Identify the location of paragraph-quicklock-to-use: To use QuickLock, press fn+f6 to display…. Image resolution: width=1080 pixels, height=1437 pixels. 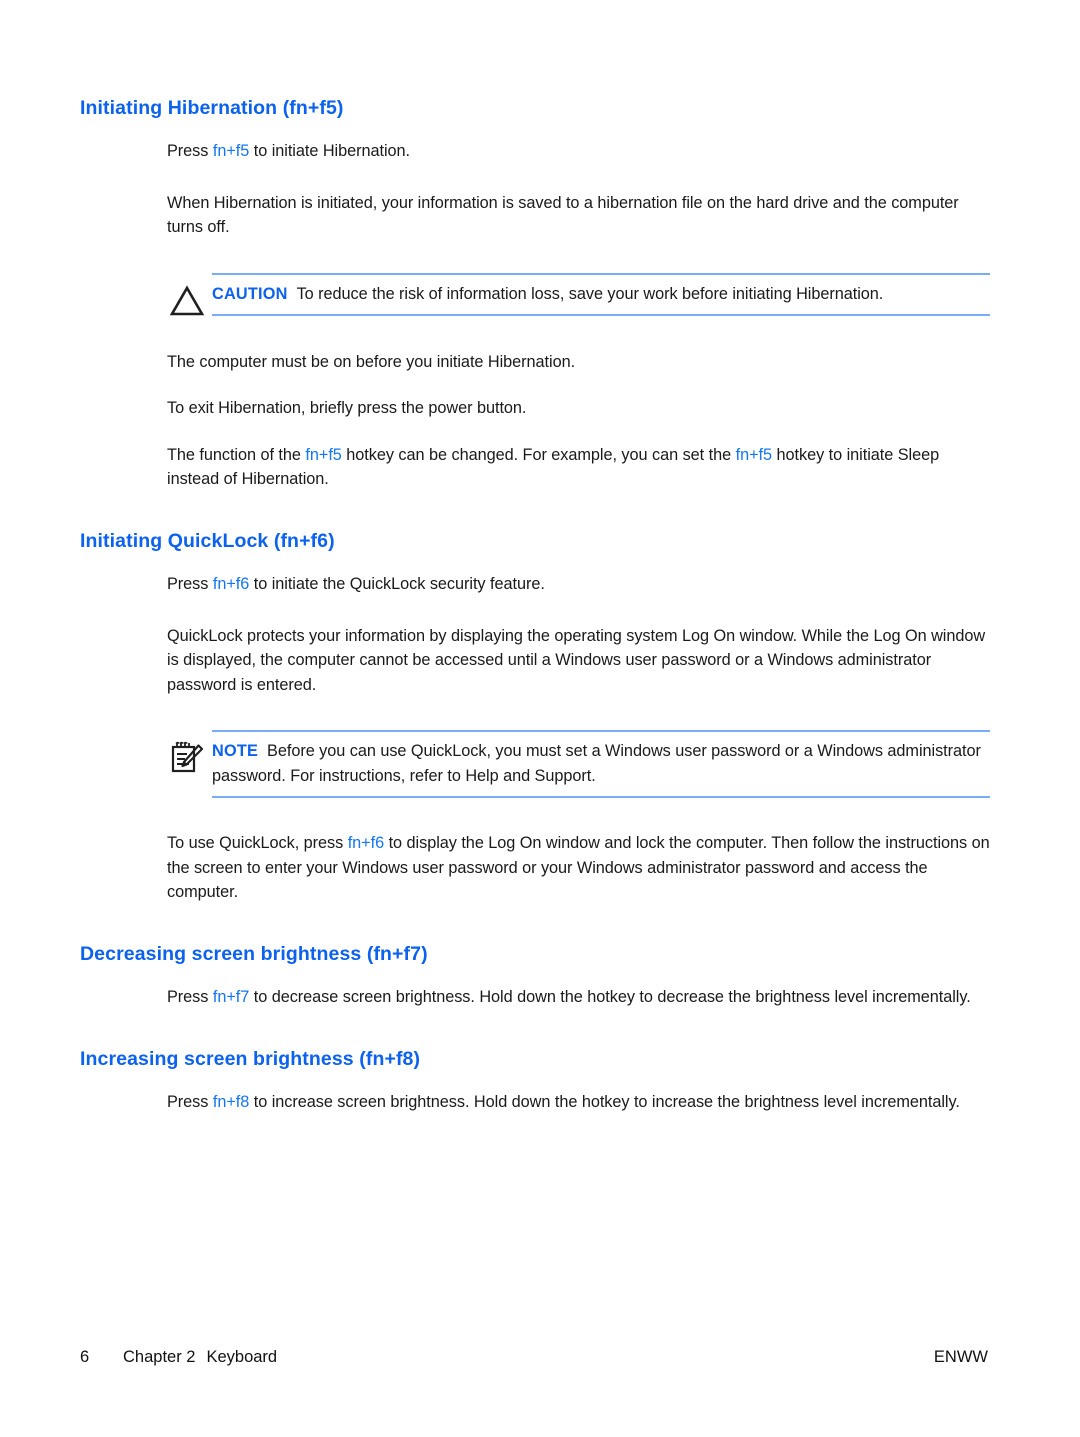
(578, 868).